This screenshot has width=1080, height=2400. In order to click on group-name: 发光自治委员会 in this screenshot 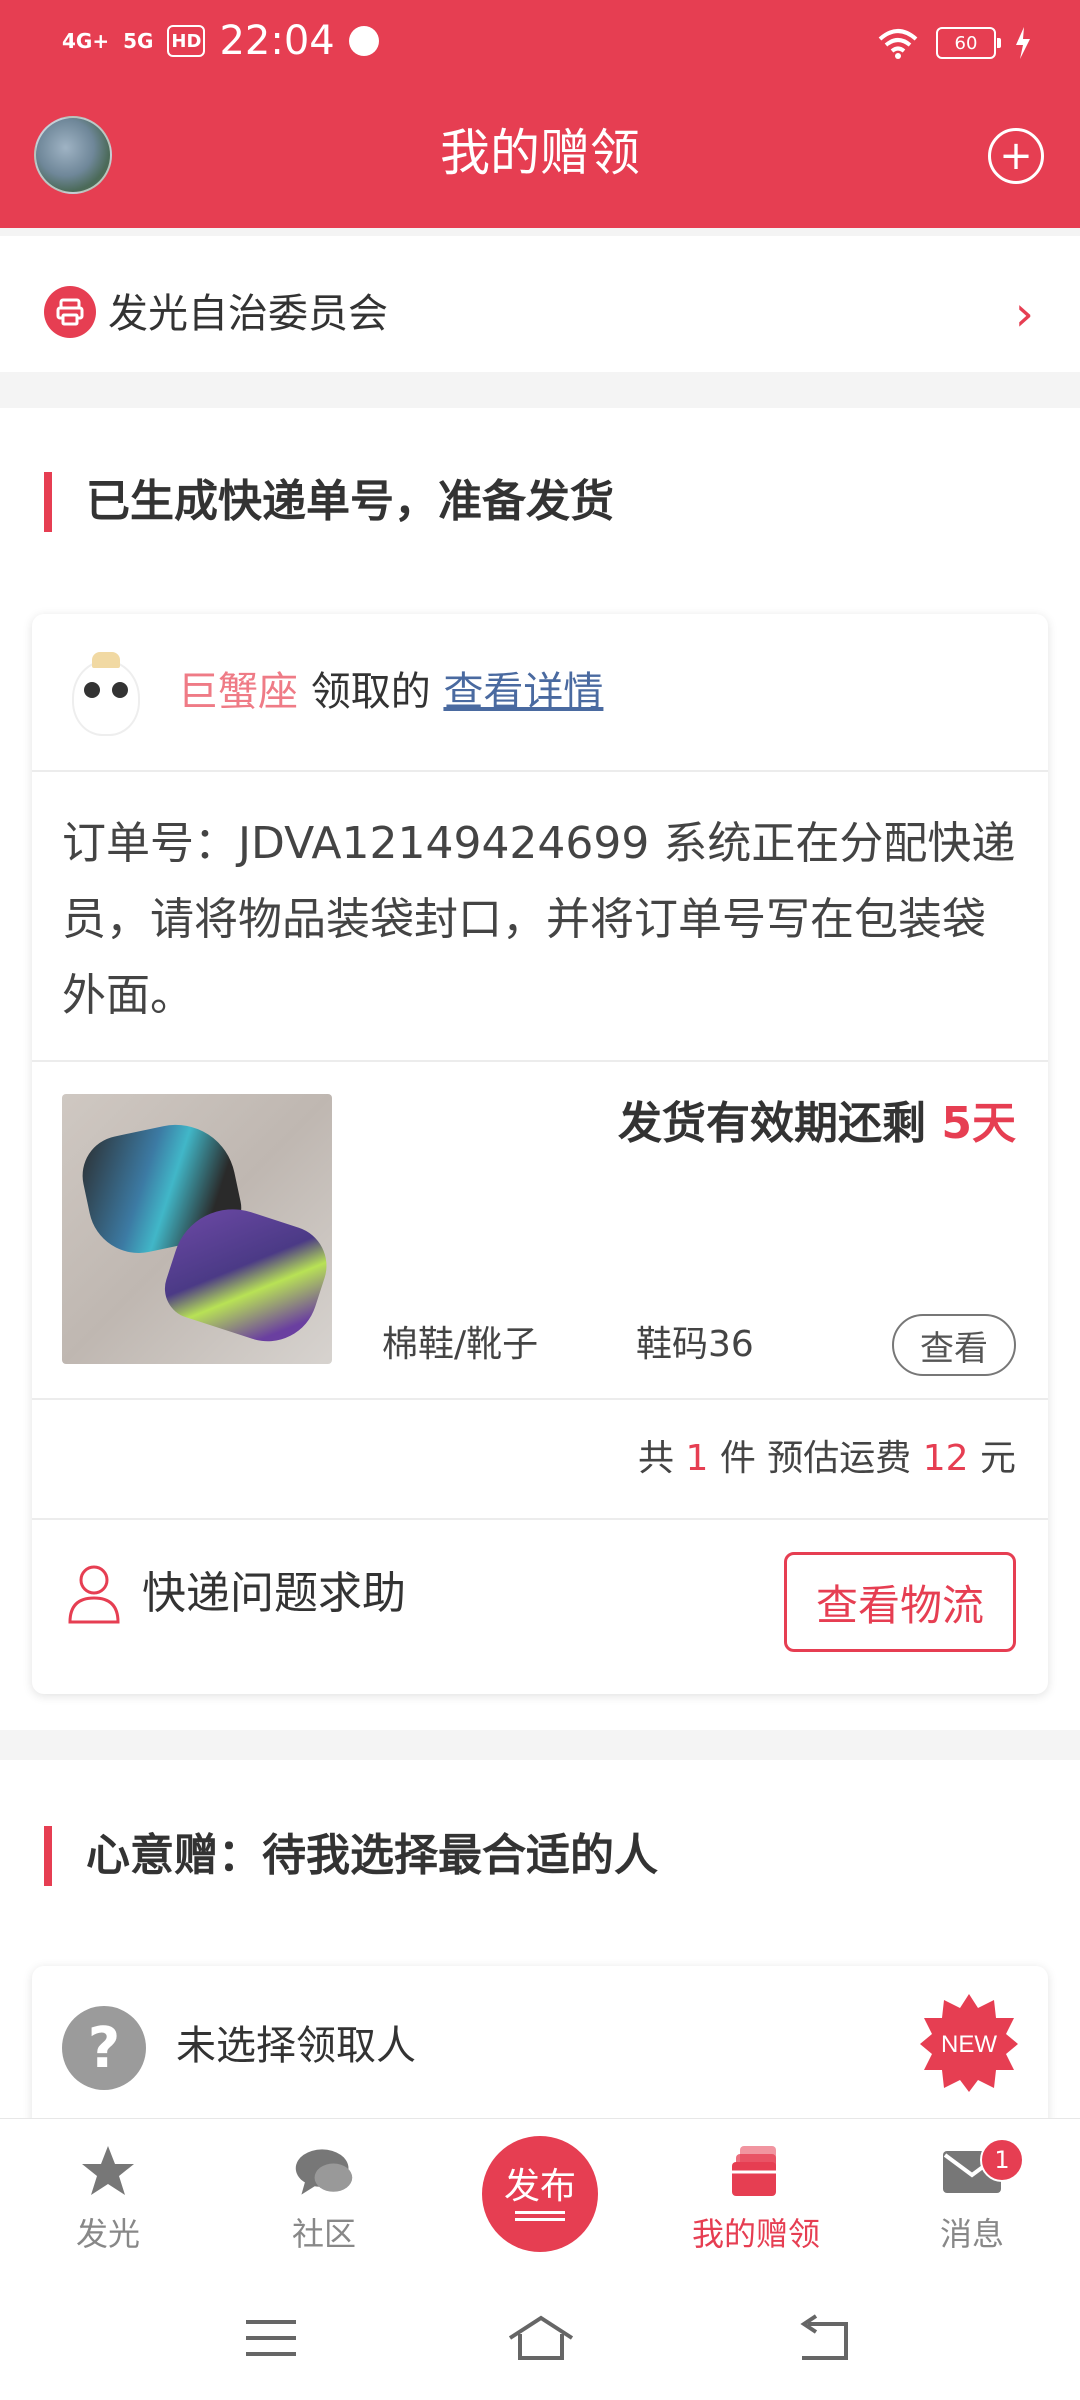, I will do `click(248, 314)`.